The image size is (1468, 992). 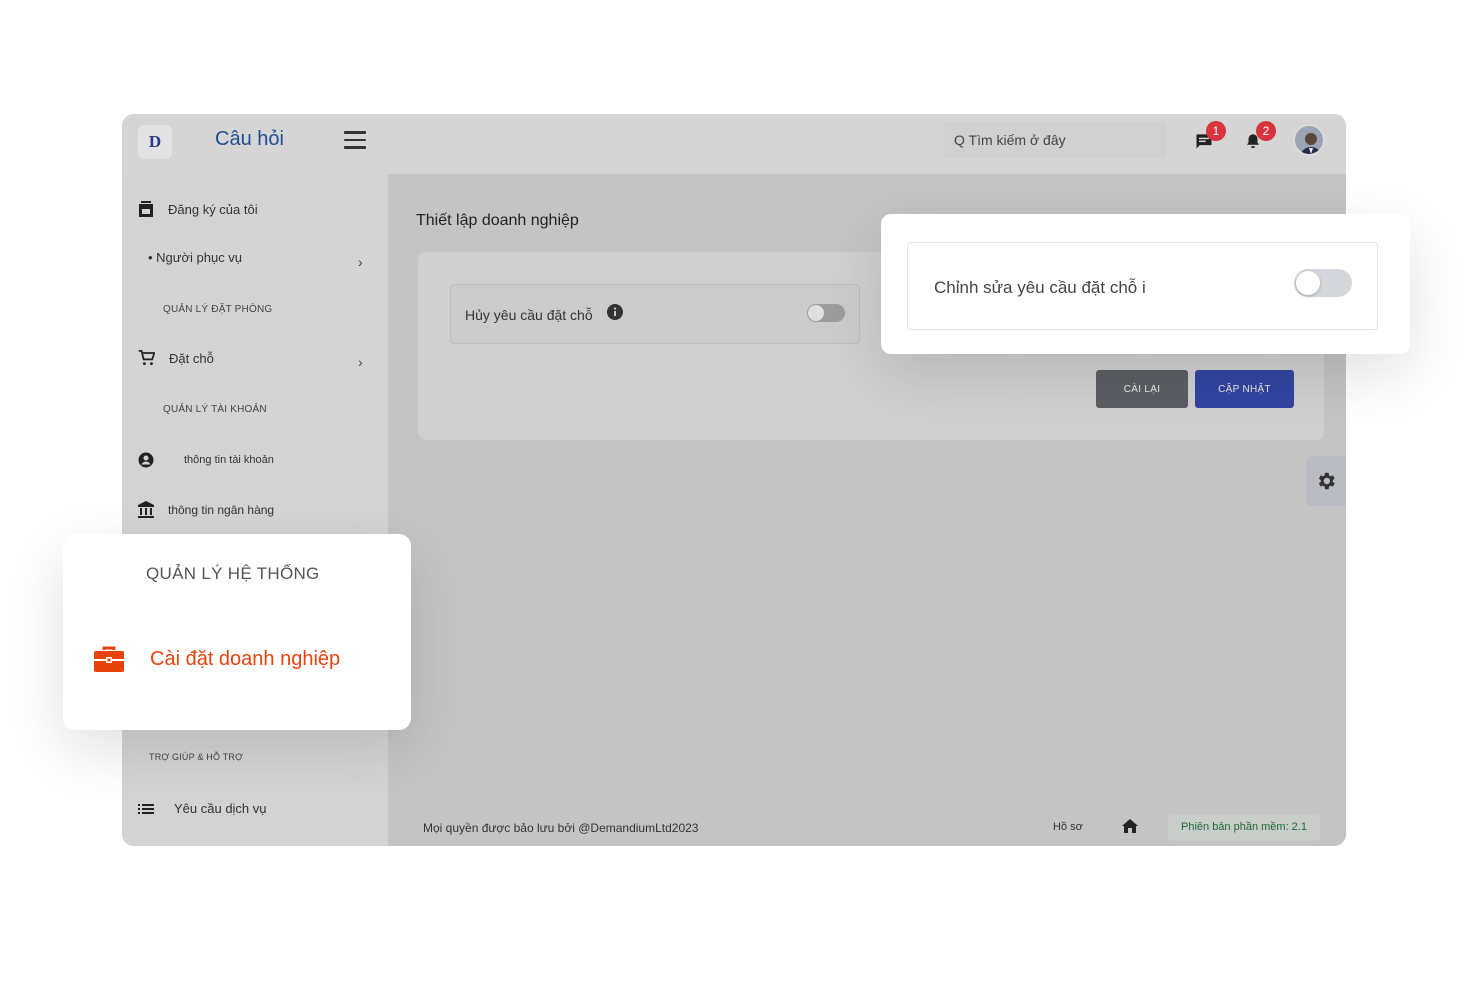 I want to click on setting-label: Hủy yêu cầu đặt chỗ, so click(x=529, y=315).